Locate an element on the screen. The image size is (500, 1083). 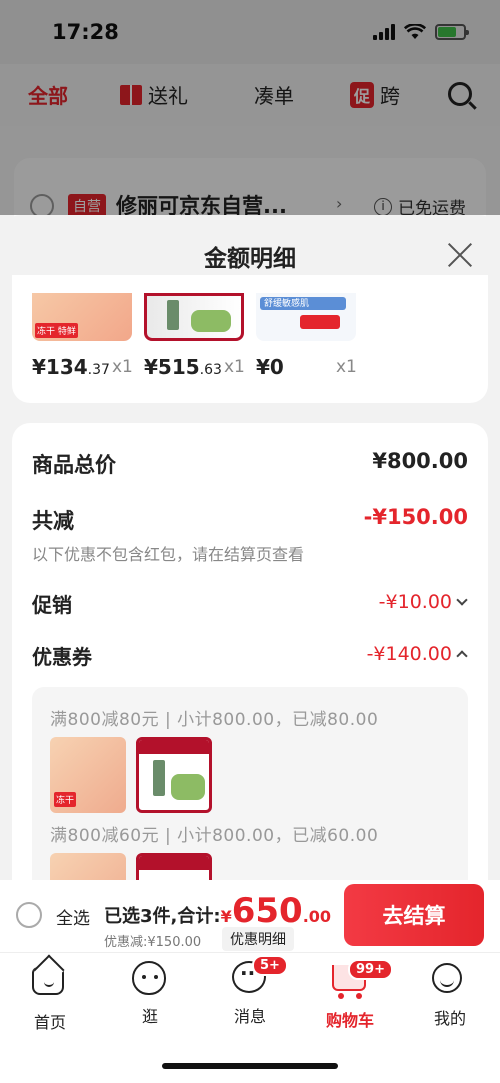
promo-toggle: -¥10.00 is located at coordinates (423, 602).